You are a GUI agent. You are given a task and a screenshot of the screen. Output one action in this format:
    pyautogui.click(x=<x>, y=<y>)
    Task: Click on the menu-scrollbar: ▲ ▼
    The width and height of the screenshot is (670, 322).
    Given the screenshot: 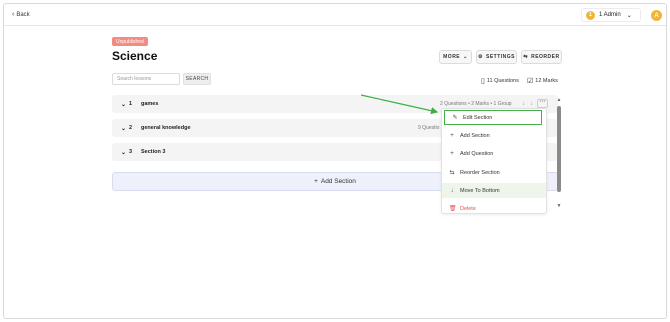 What is the action you would take?
    pyautogui.click(x=559, y=154)
    